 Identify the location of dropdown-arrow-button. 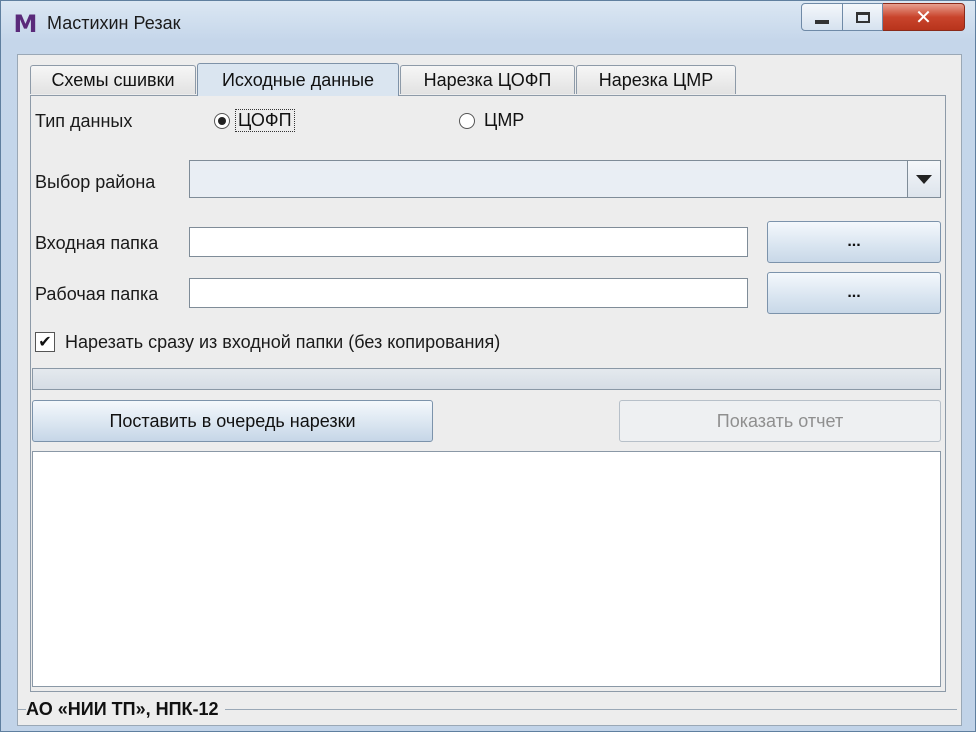
(923, 179).